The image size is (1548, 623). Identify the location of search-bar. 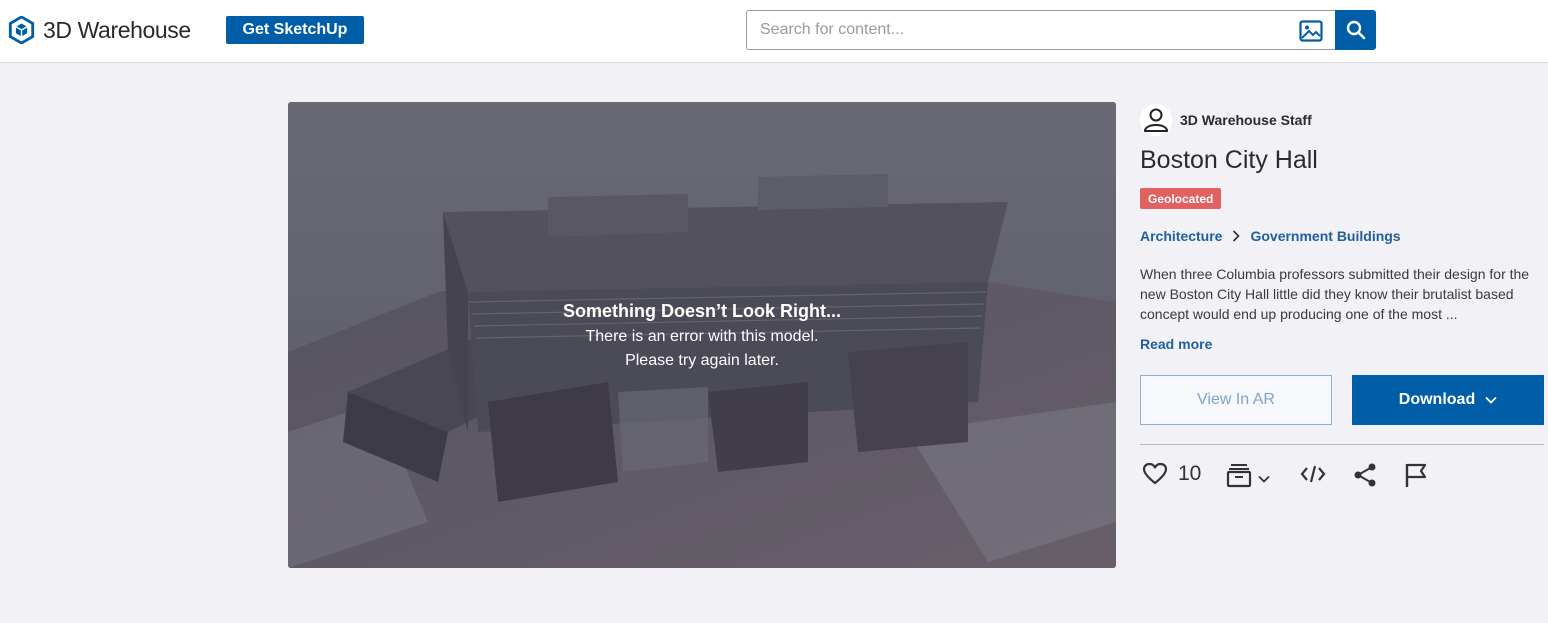
(1061, 30).